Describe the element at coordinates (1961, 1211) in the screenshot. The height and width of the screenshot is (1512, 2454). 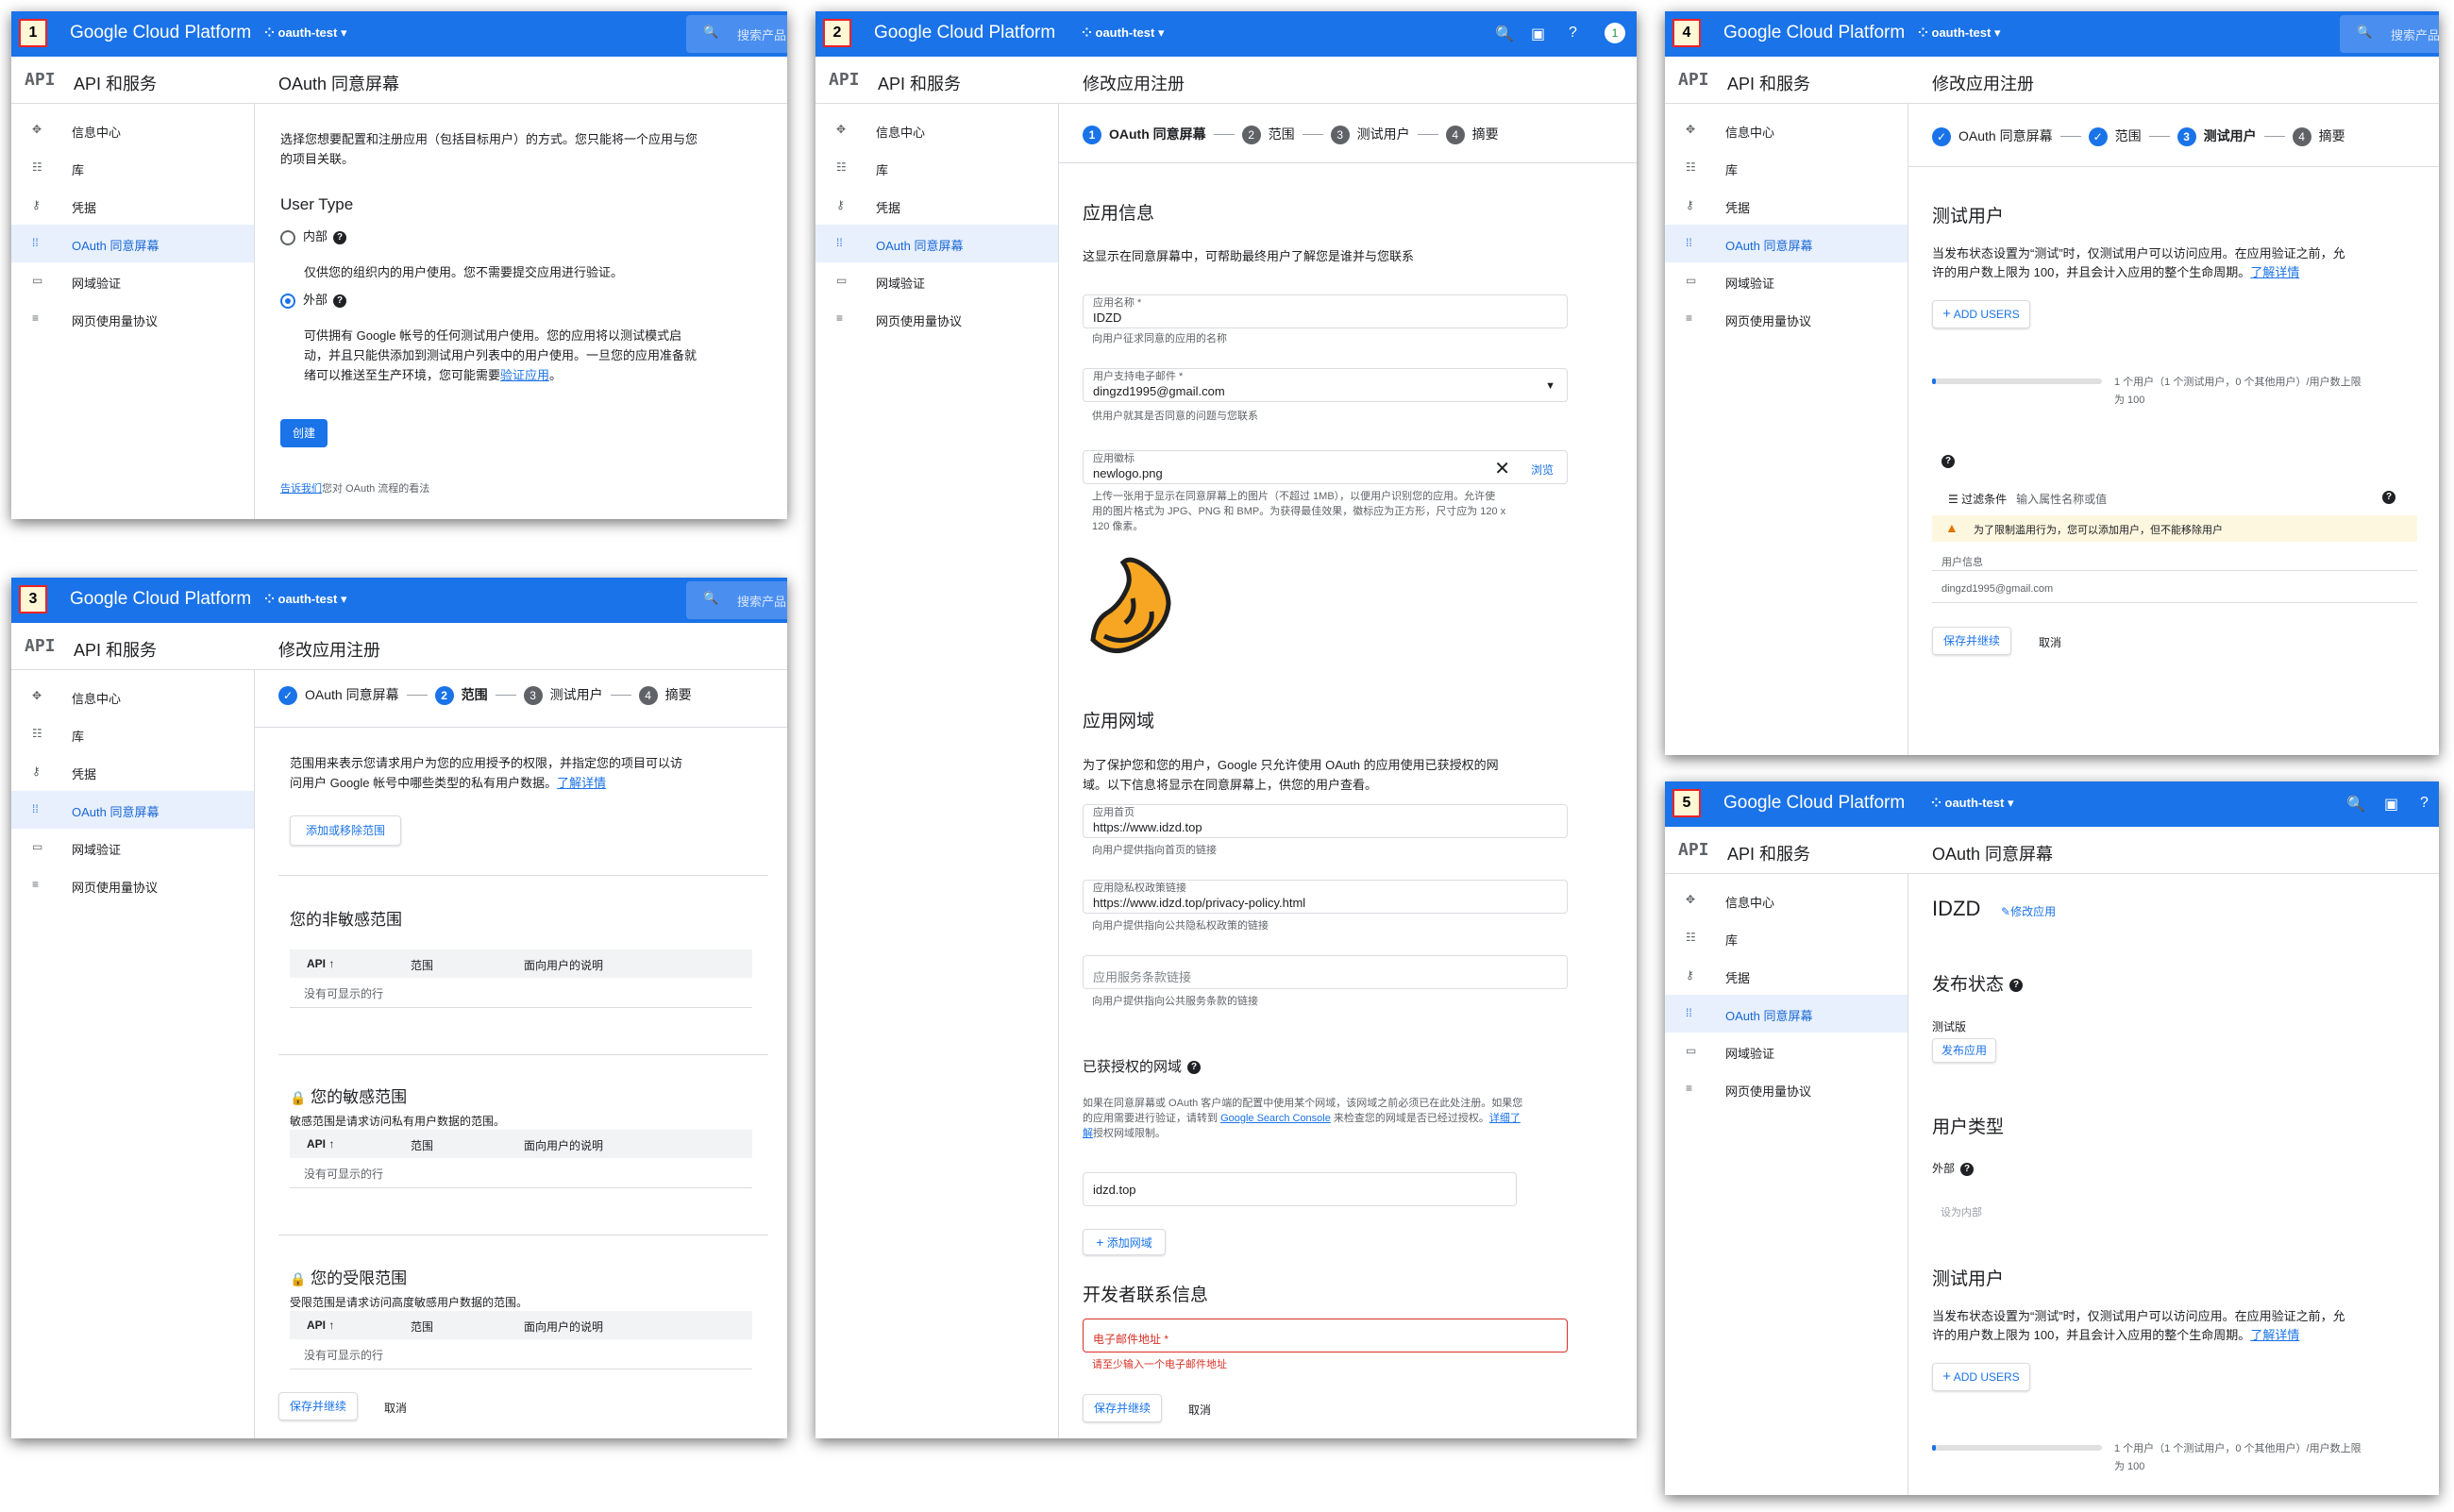
I see `make-internal-button: 设为内部` at that location.